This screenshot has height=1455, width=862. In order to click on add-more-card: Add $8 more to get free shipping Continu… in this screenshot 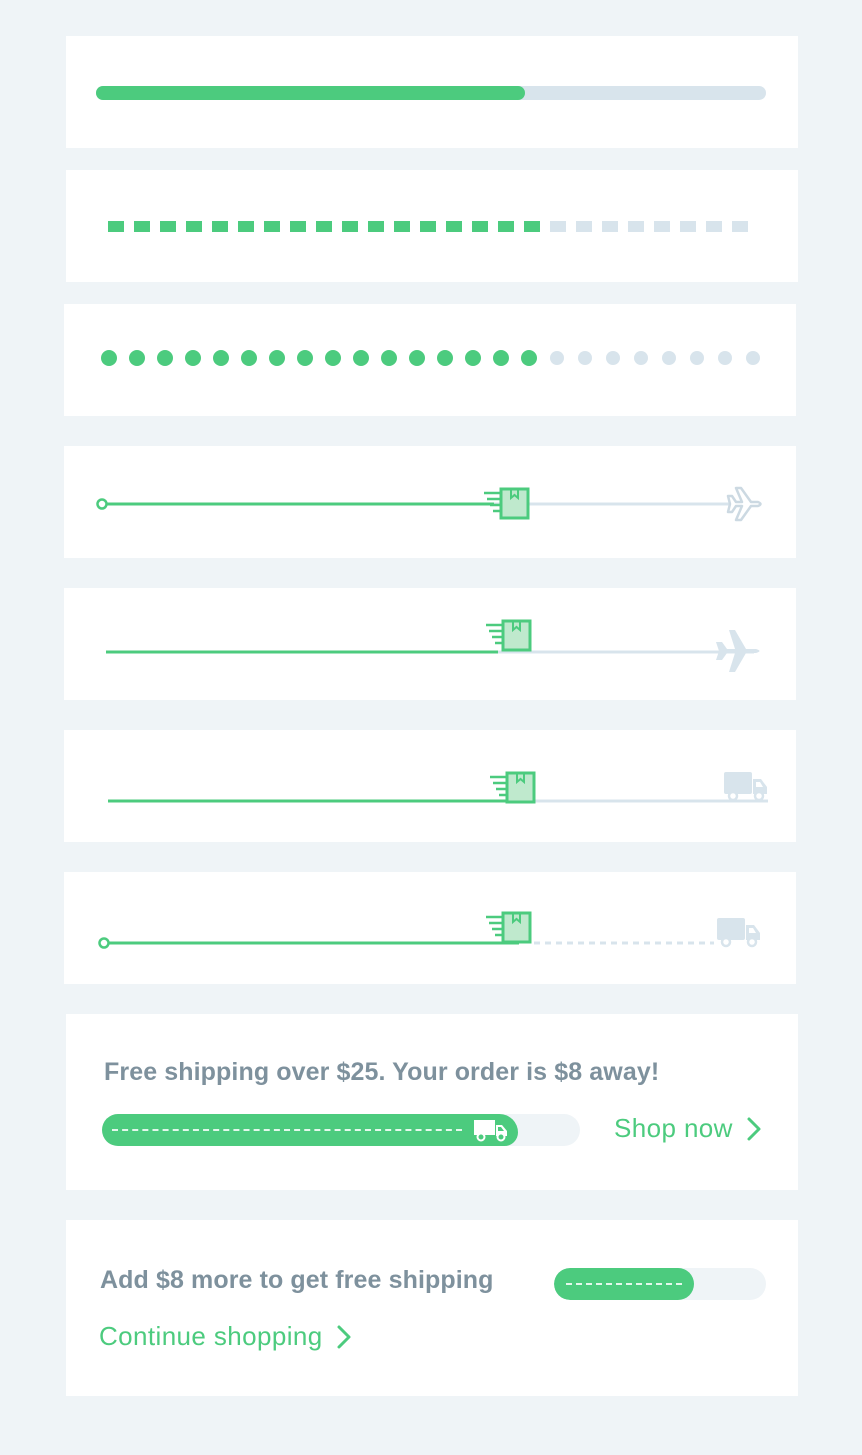, I will do `click(432, 1308)`.